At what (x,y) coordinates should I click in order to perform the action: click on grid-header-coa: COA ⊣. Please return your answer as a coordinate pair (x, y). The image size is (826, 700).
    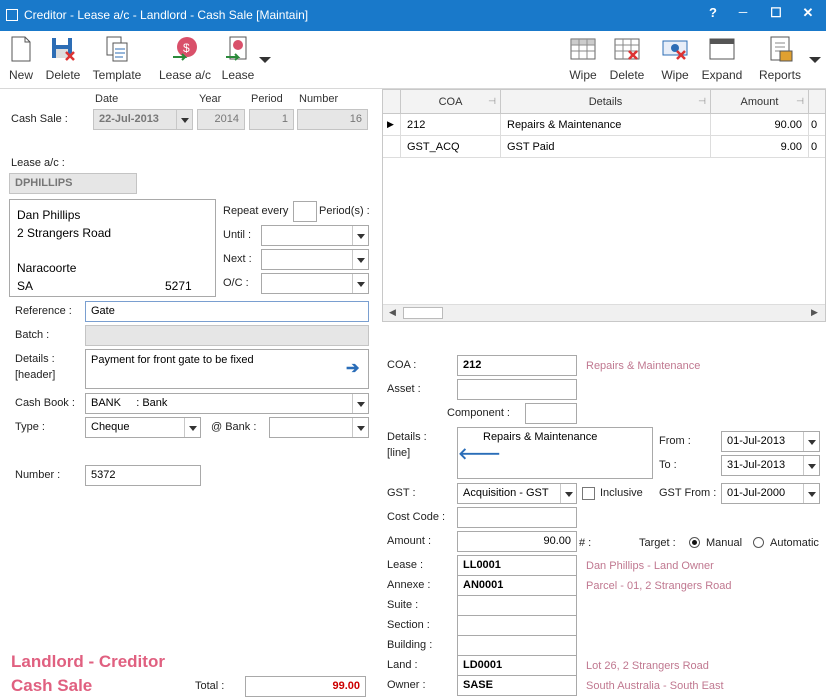
    Looking at the image, I should click on (451, 102).